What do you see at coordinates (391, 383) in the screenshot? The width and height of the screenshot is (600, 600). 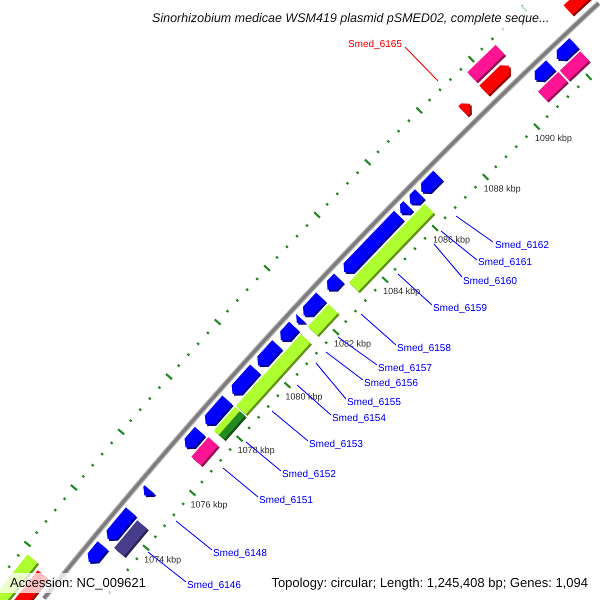 I see `gene-label: Smed_6156` at bounding box center [391, 383].